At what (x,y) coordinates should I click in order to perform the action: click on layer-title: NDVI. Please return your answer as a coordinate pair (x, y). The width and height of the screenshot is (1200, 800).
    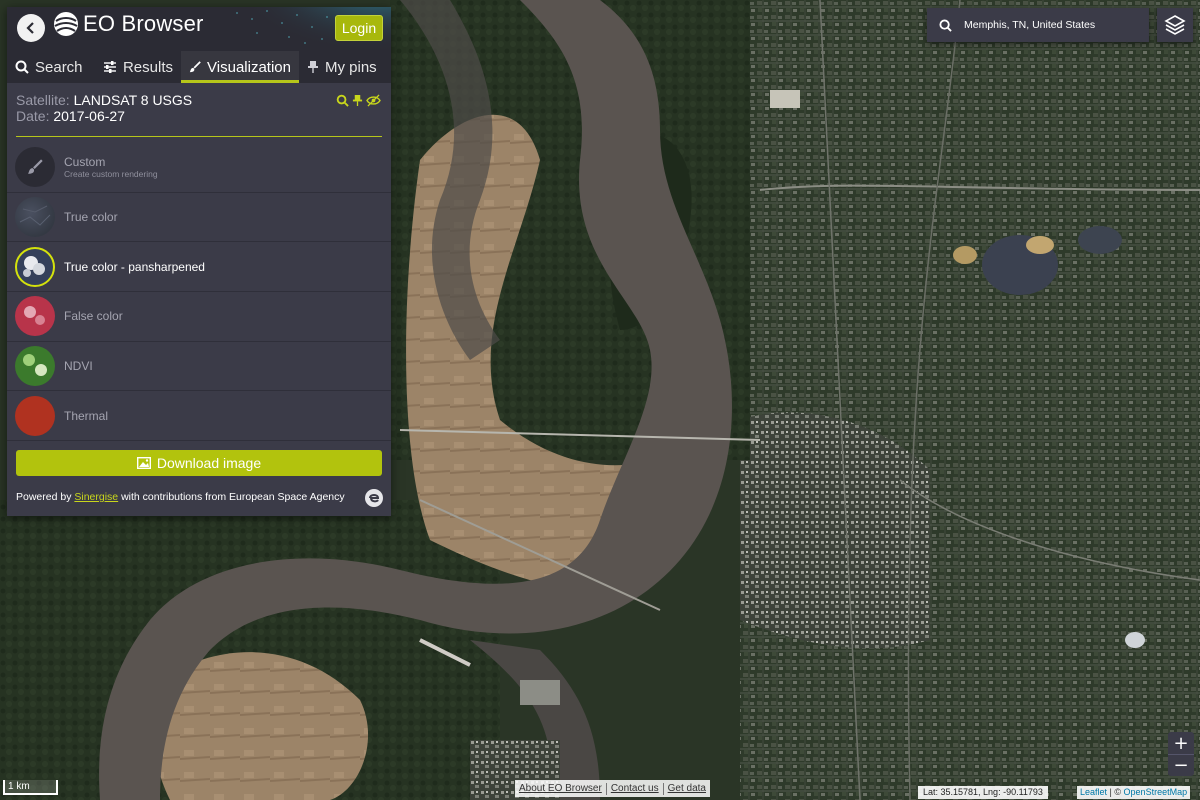
    Looking at the image, I should click on (78, 366).